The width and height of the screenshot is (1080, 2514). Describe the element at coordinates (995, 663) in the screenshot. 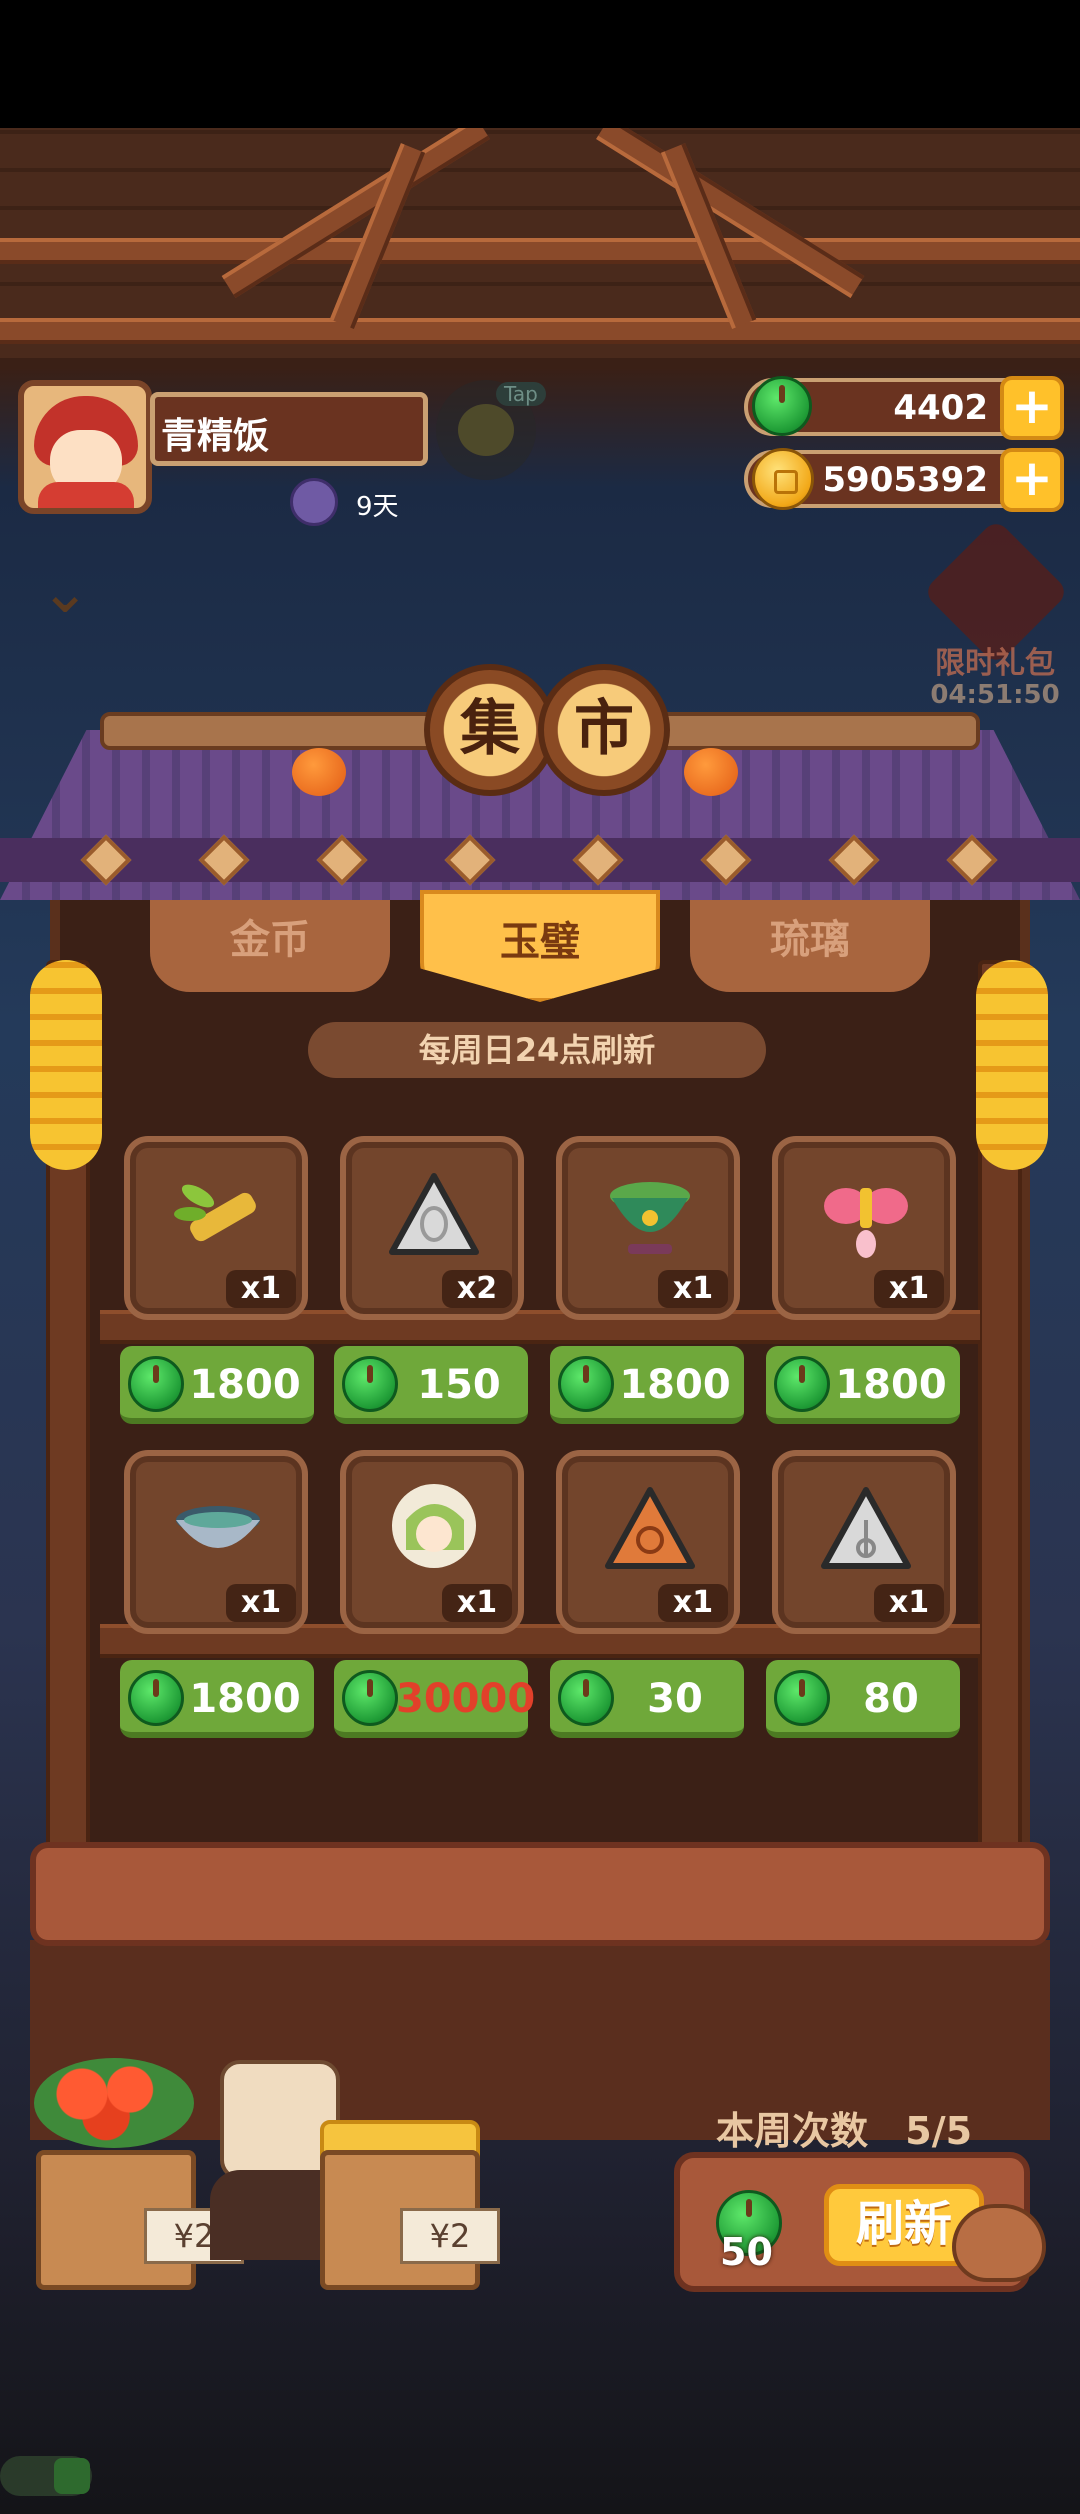

I see `gift-label: 限时礼包` at that location.